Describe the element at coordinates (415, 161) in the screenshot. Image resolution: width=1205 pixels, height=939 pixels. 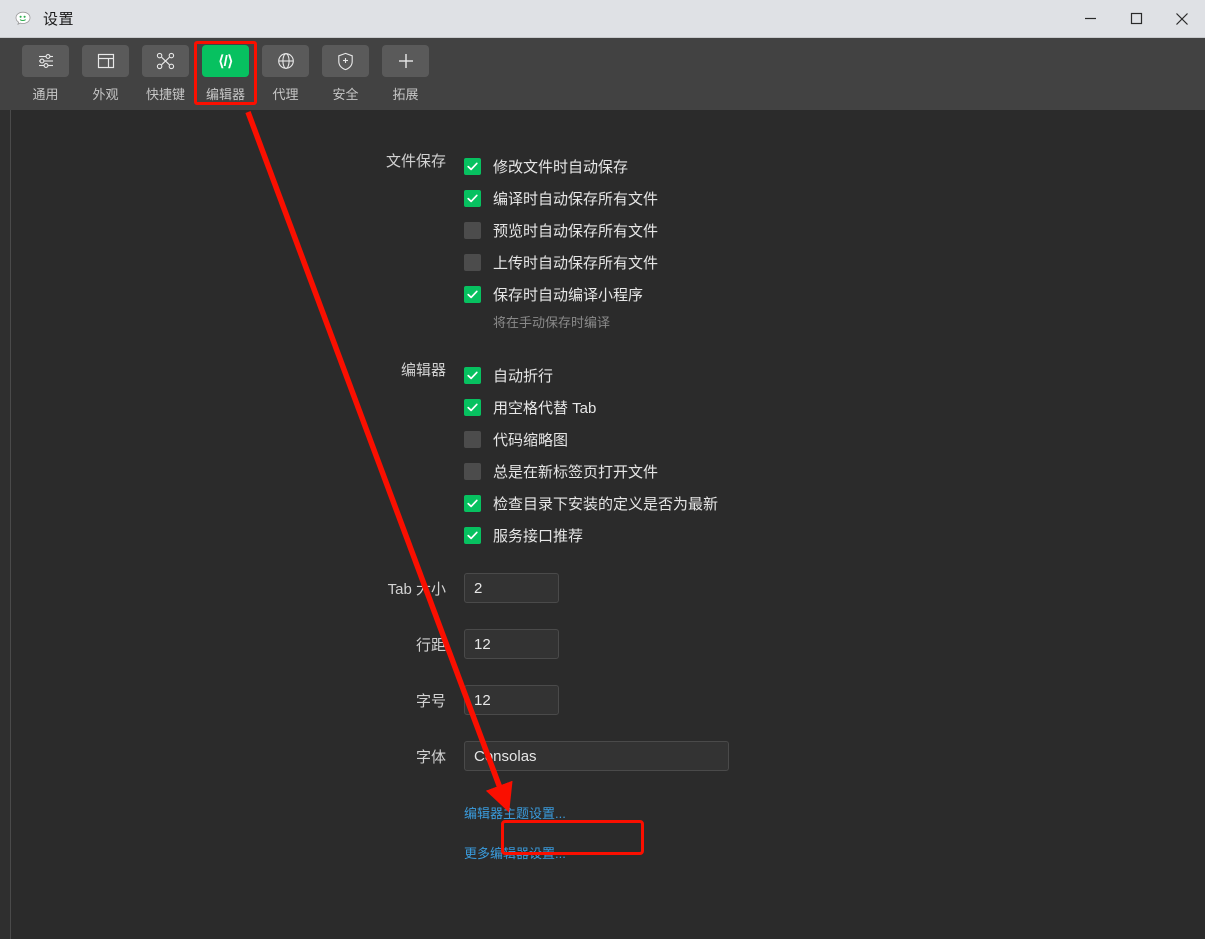
I see `section-file-save-label: 文件保存` at that location.